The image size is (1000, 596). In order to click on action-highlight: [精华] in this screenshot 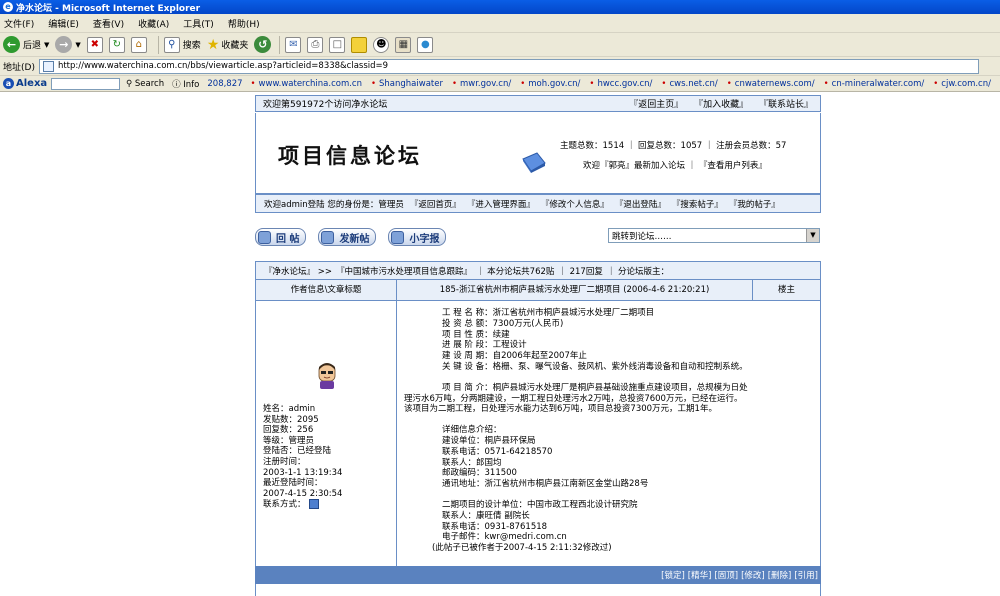, I will do `click(700, 575)`.